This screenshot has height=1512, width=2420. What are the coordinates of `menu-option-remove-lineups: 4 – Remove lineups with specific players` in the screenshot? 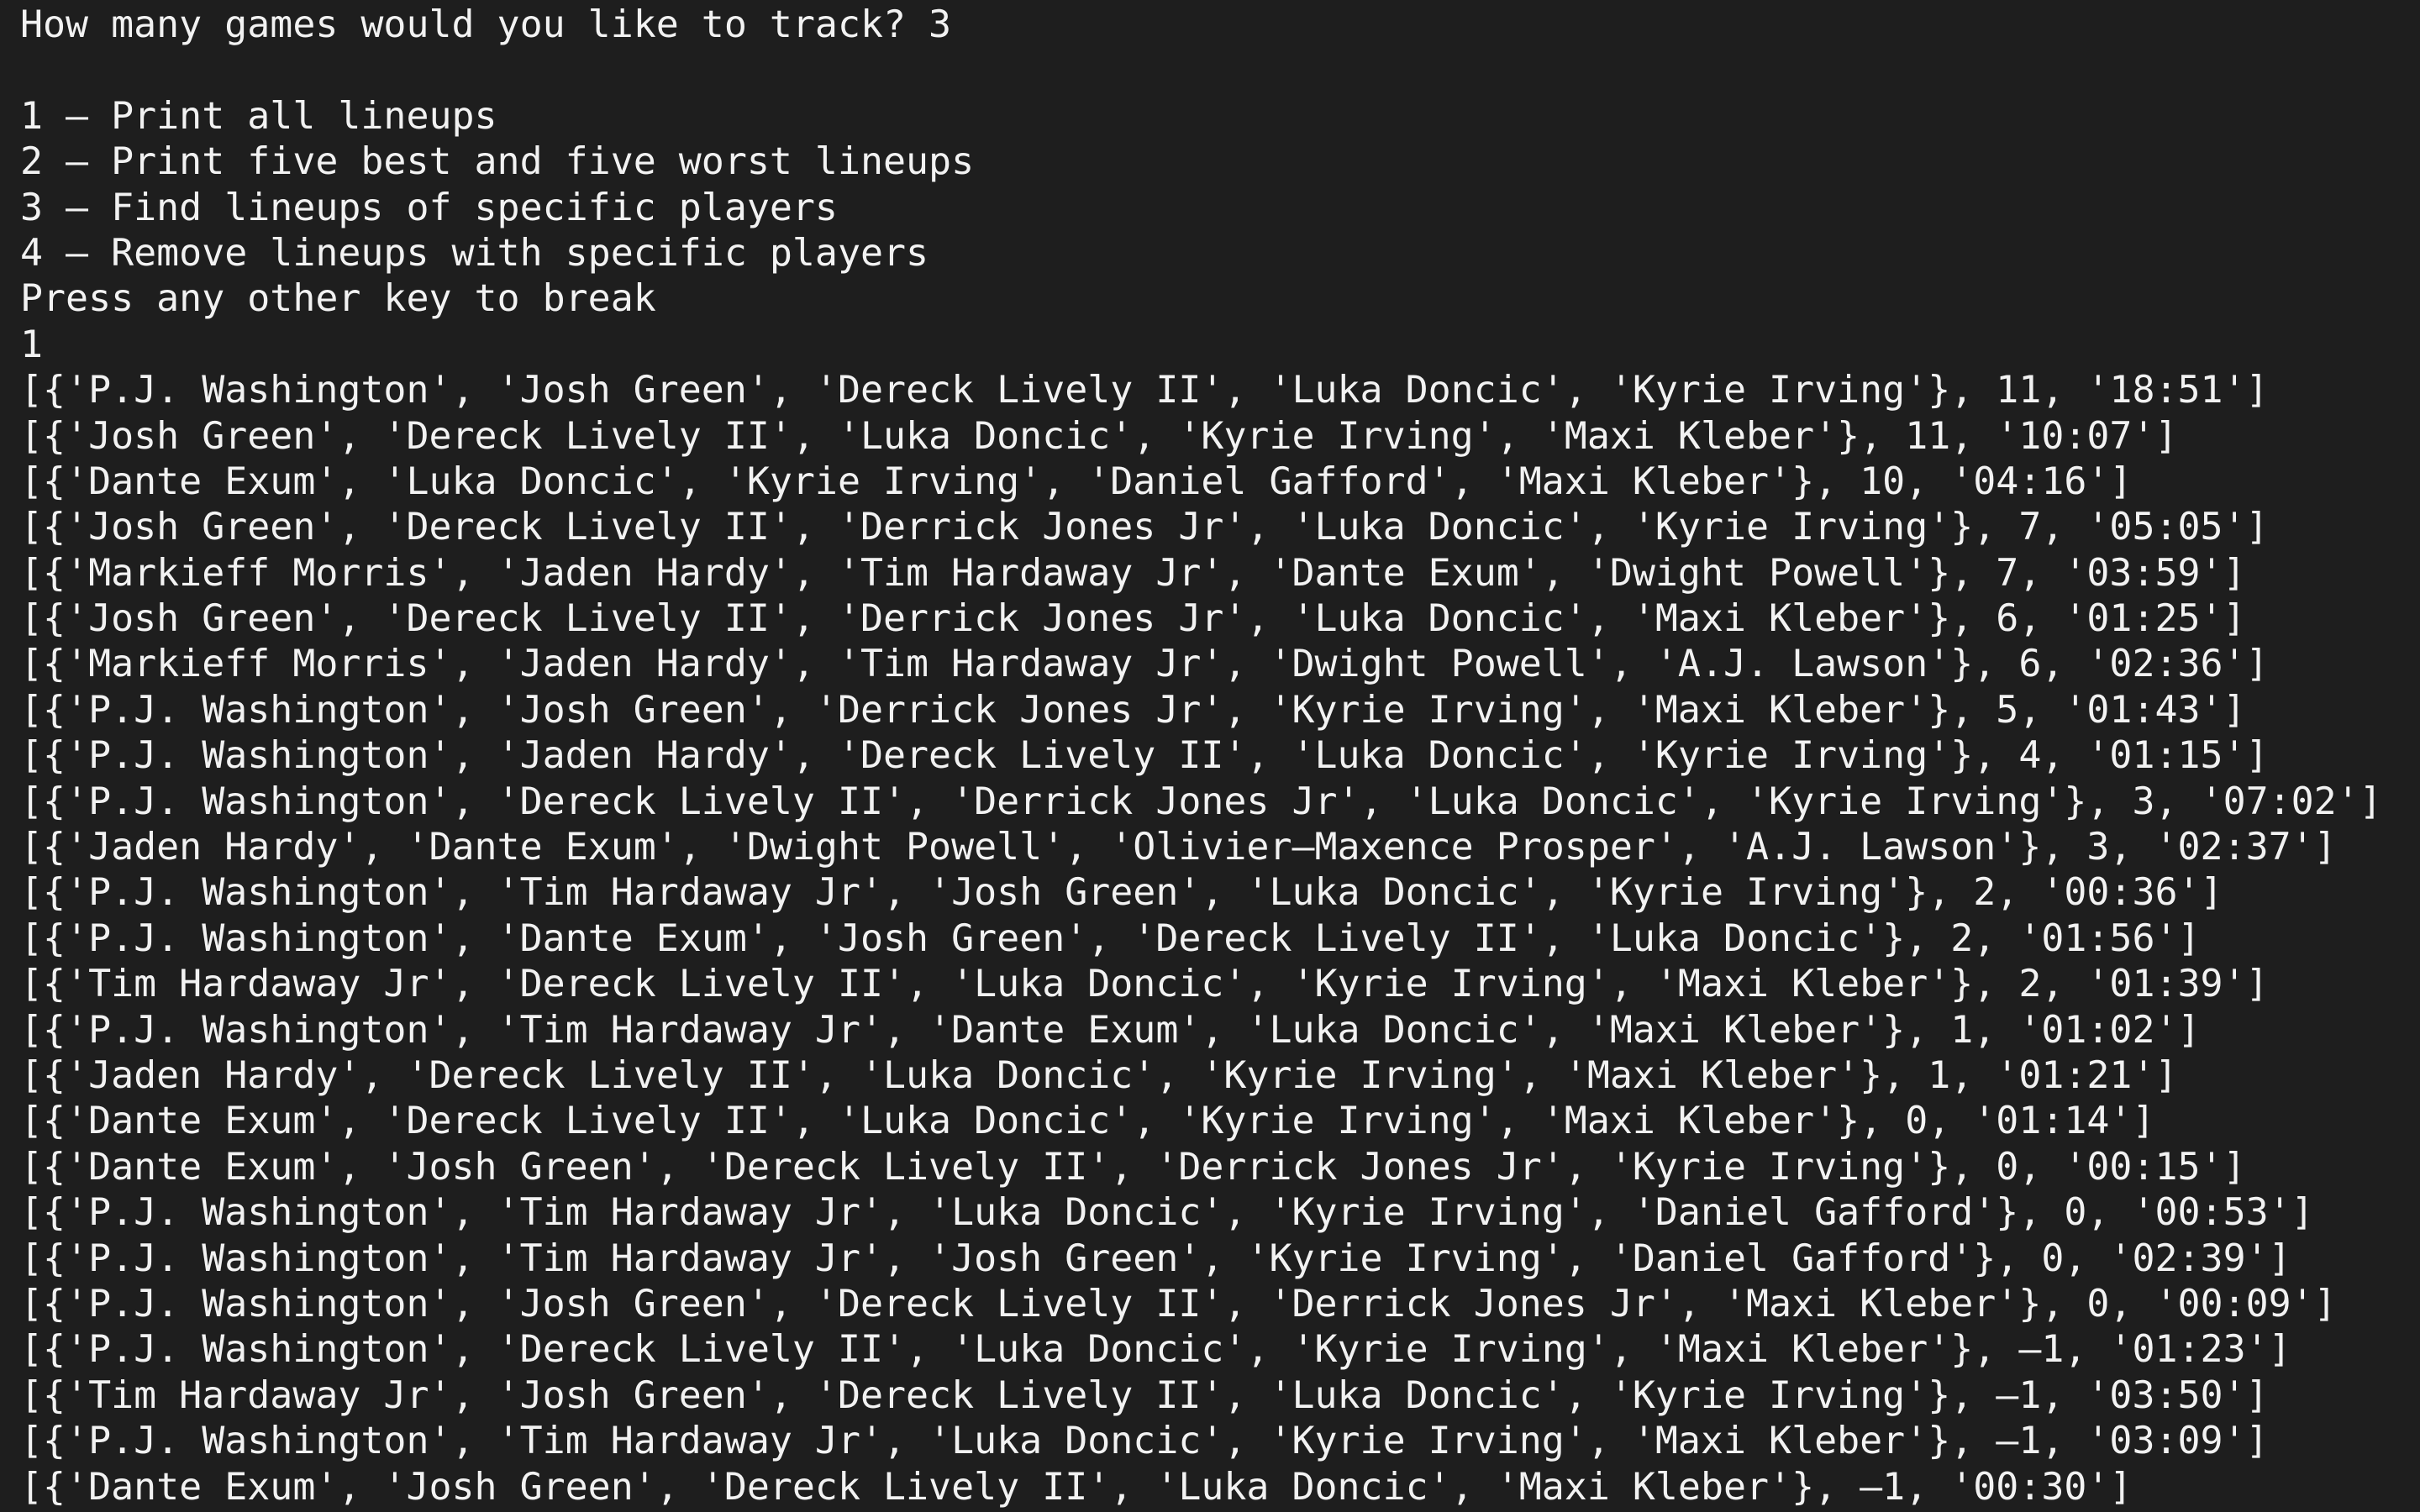 It's located at (475, 252).